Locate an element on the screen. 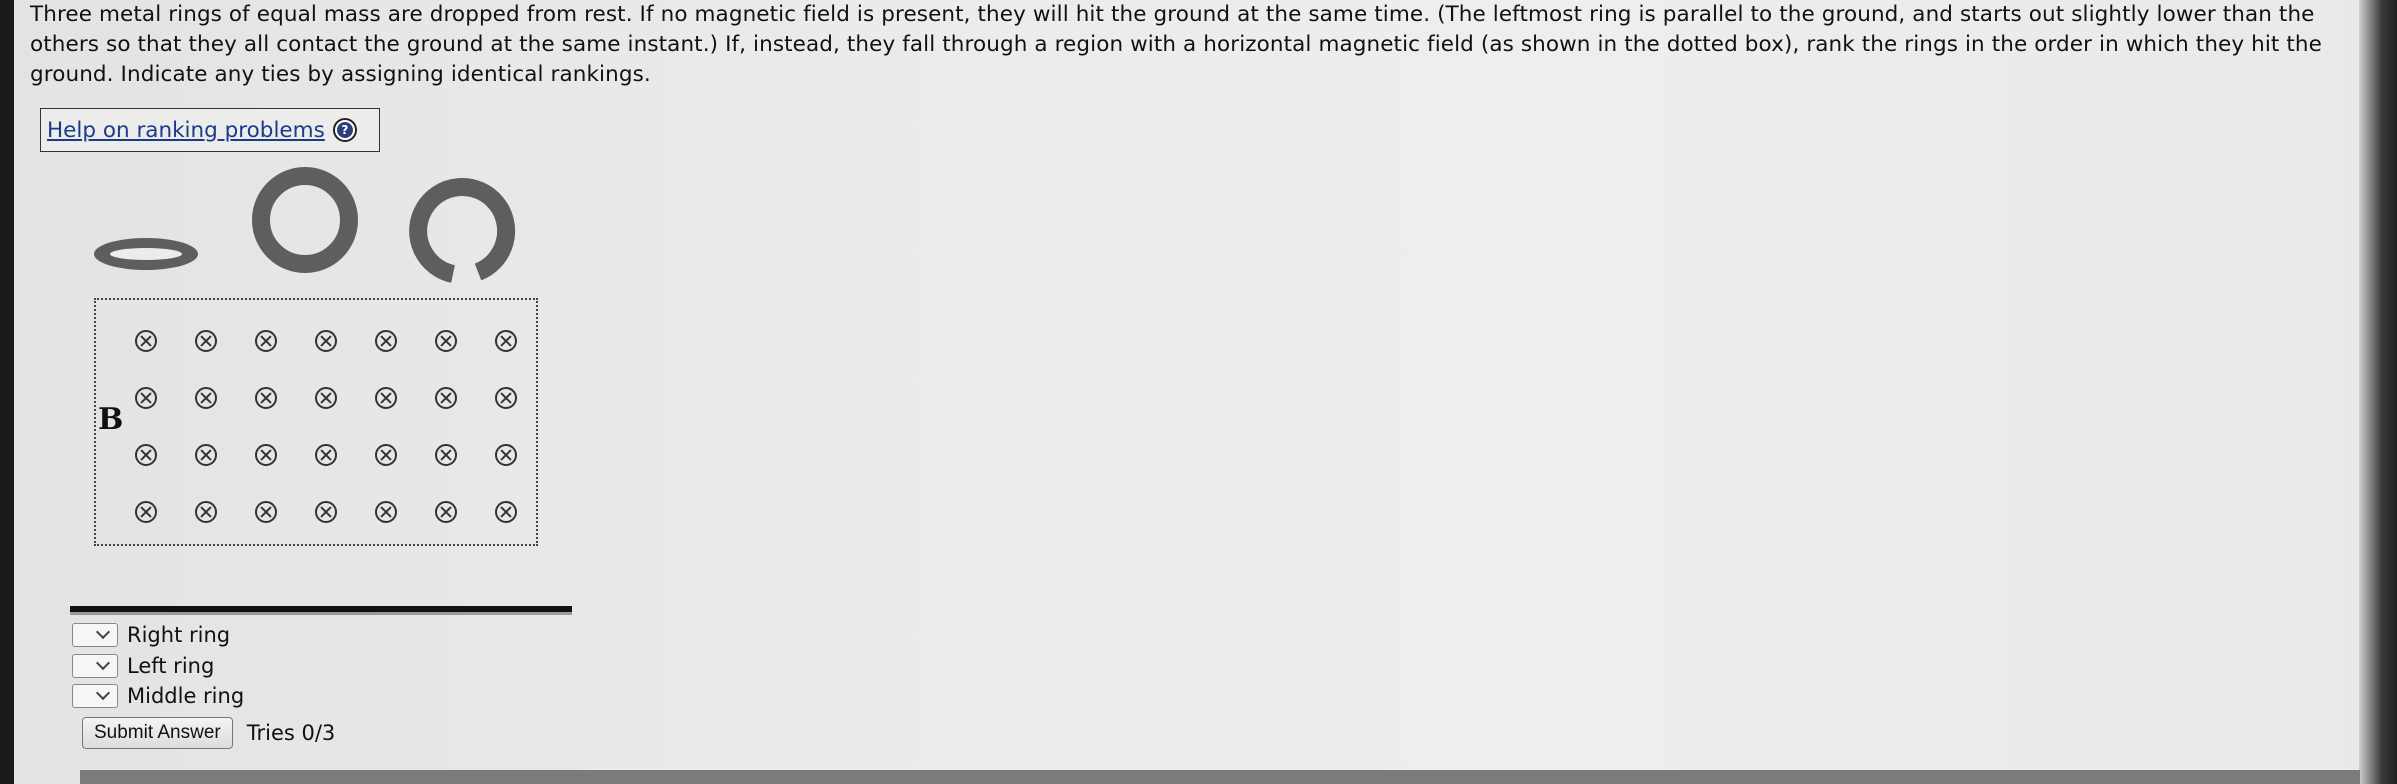 The width and height of the screenshot is (2397, 784). rank-item-label: Right ring is located at coordinates (179, 635).